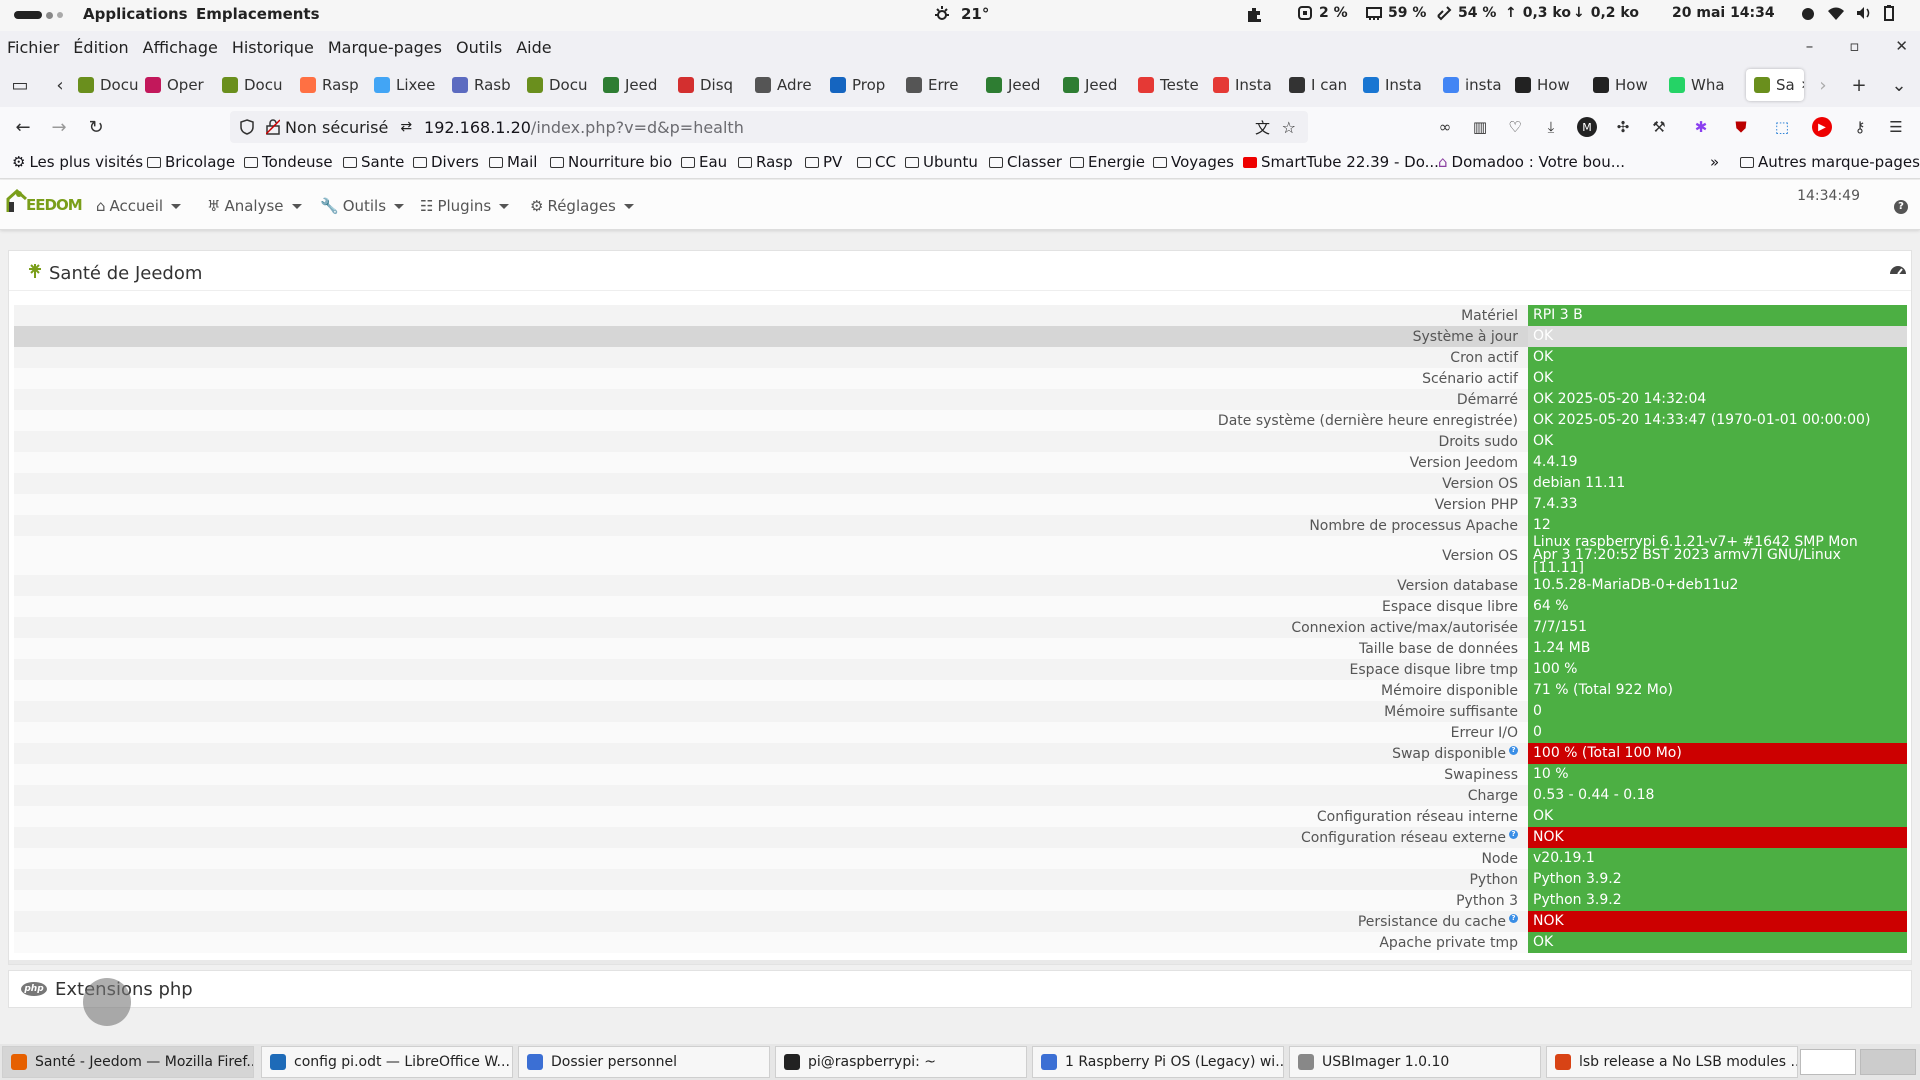 This screenshot has height=1080, width=1920. What do you see at coordinates (1254, 14) in the screenshot?
I see `extensions-puzzle-icon` at bounding box center [1254, 14].